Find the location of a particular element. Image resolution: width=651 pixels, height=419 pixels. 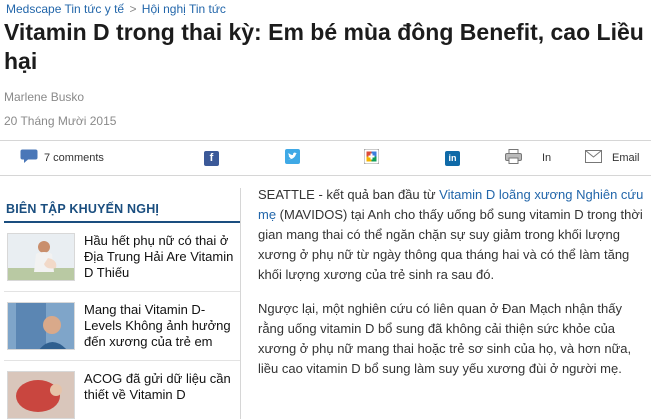

twitter-icon is located at coordinates (292, 158).